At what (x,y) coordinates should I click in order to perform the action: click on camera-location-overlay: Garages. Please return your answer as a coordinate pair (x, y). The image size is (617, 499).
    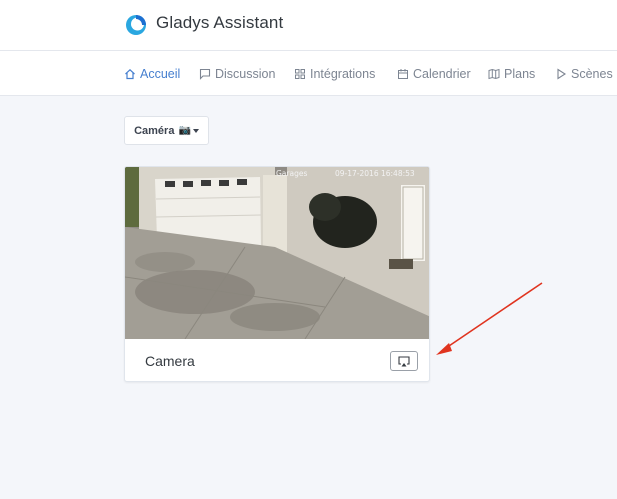
    Looking at the image, I should click on (292, 173).